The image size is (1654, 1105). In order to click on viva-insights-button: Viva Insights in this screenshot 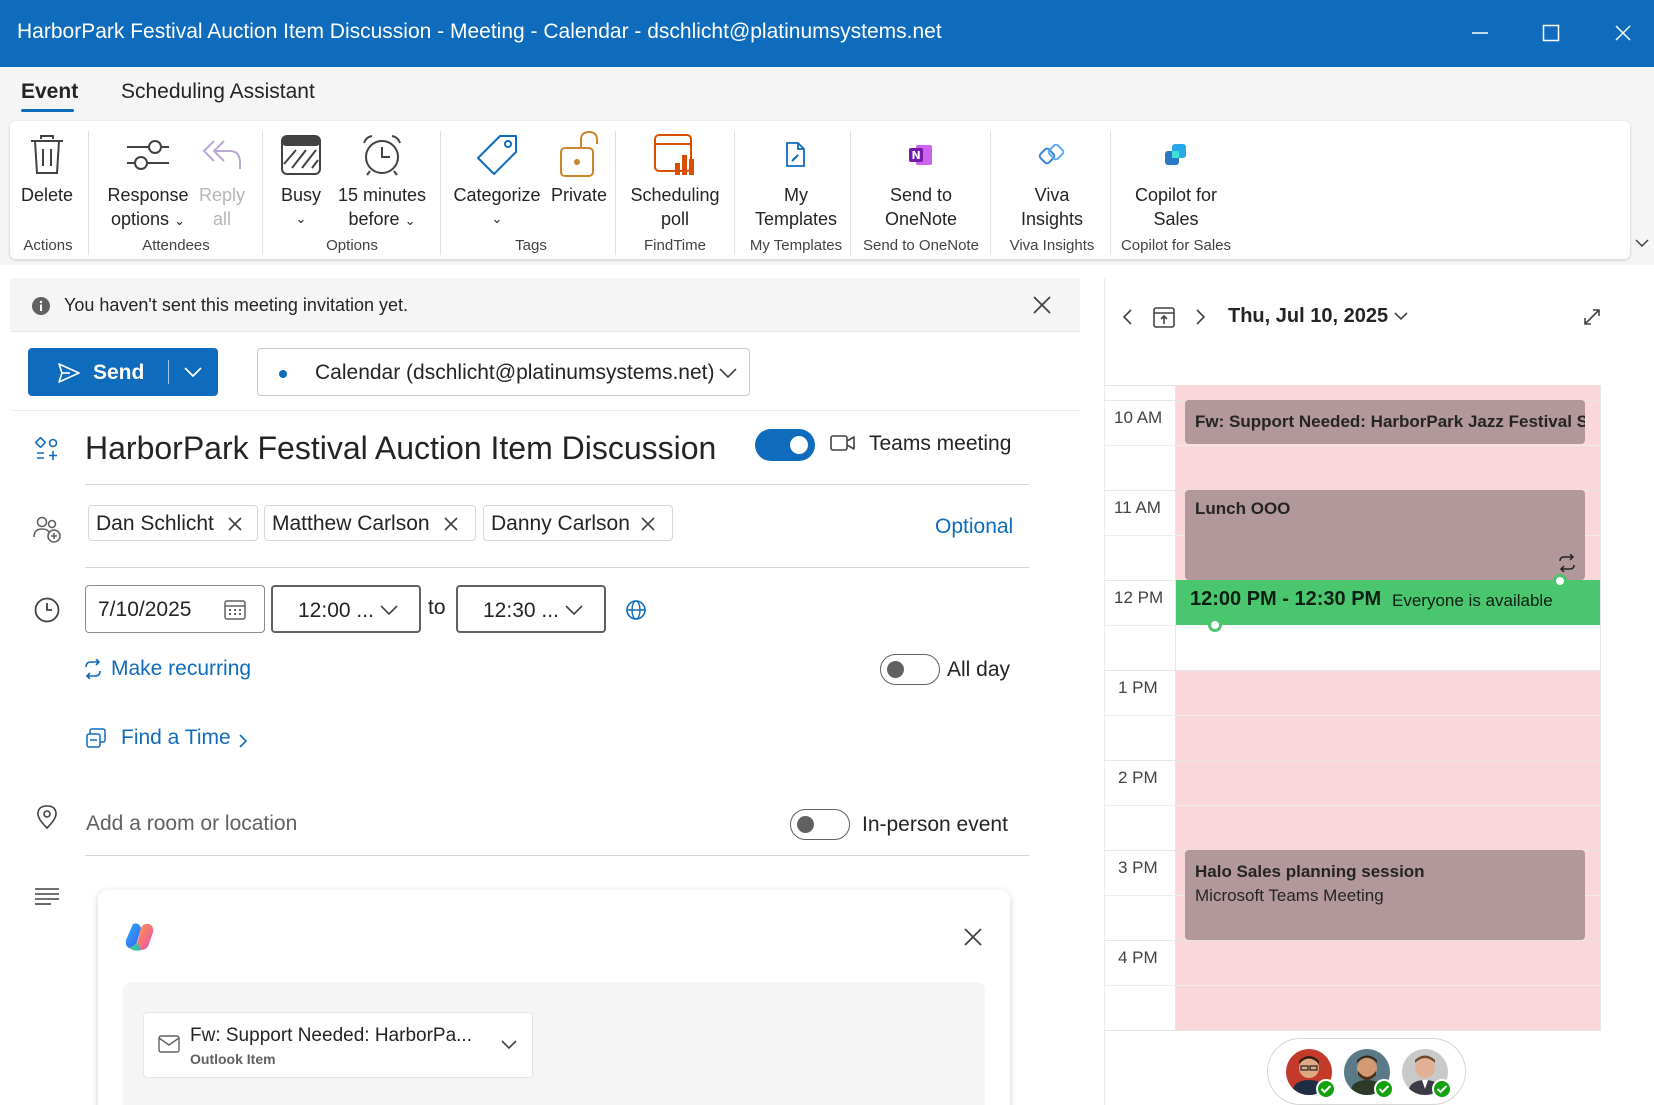, I will do `click(1052, 180)`.